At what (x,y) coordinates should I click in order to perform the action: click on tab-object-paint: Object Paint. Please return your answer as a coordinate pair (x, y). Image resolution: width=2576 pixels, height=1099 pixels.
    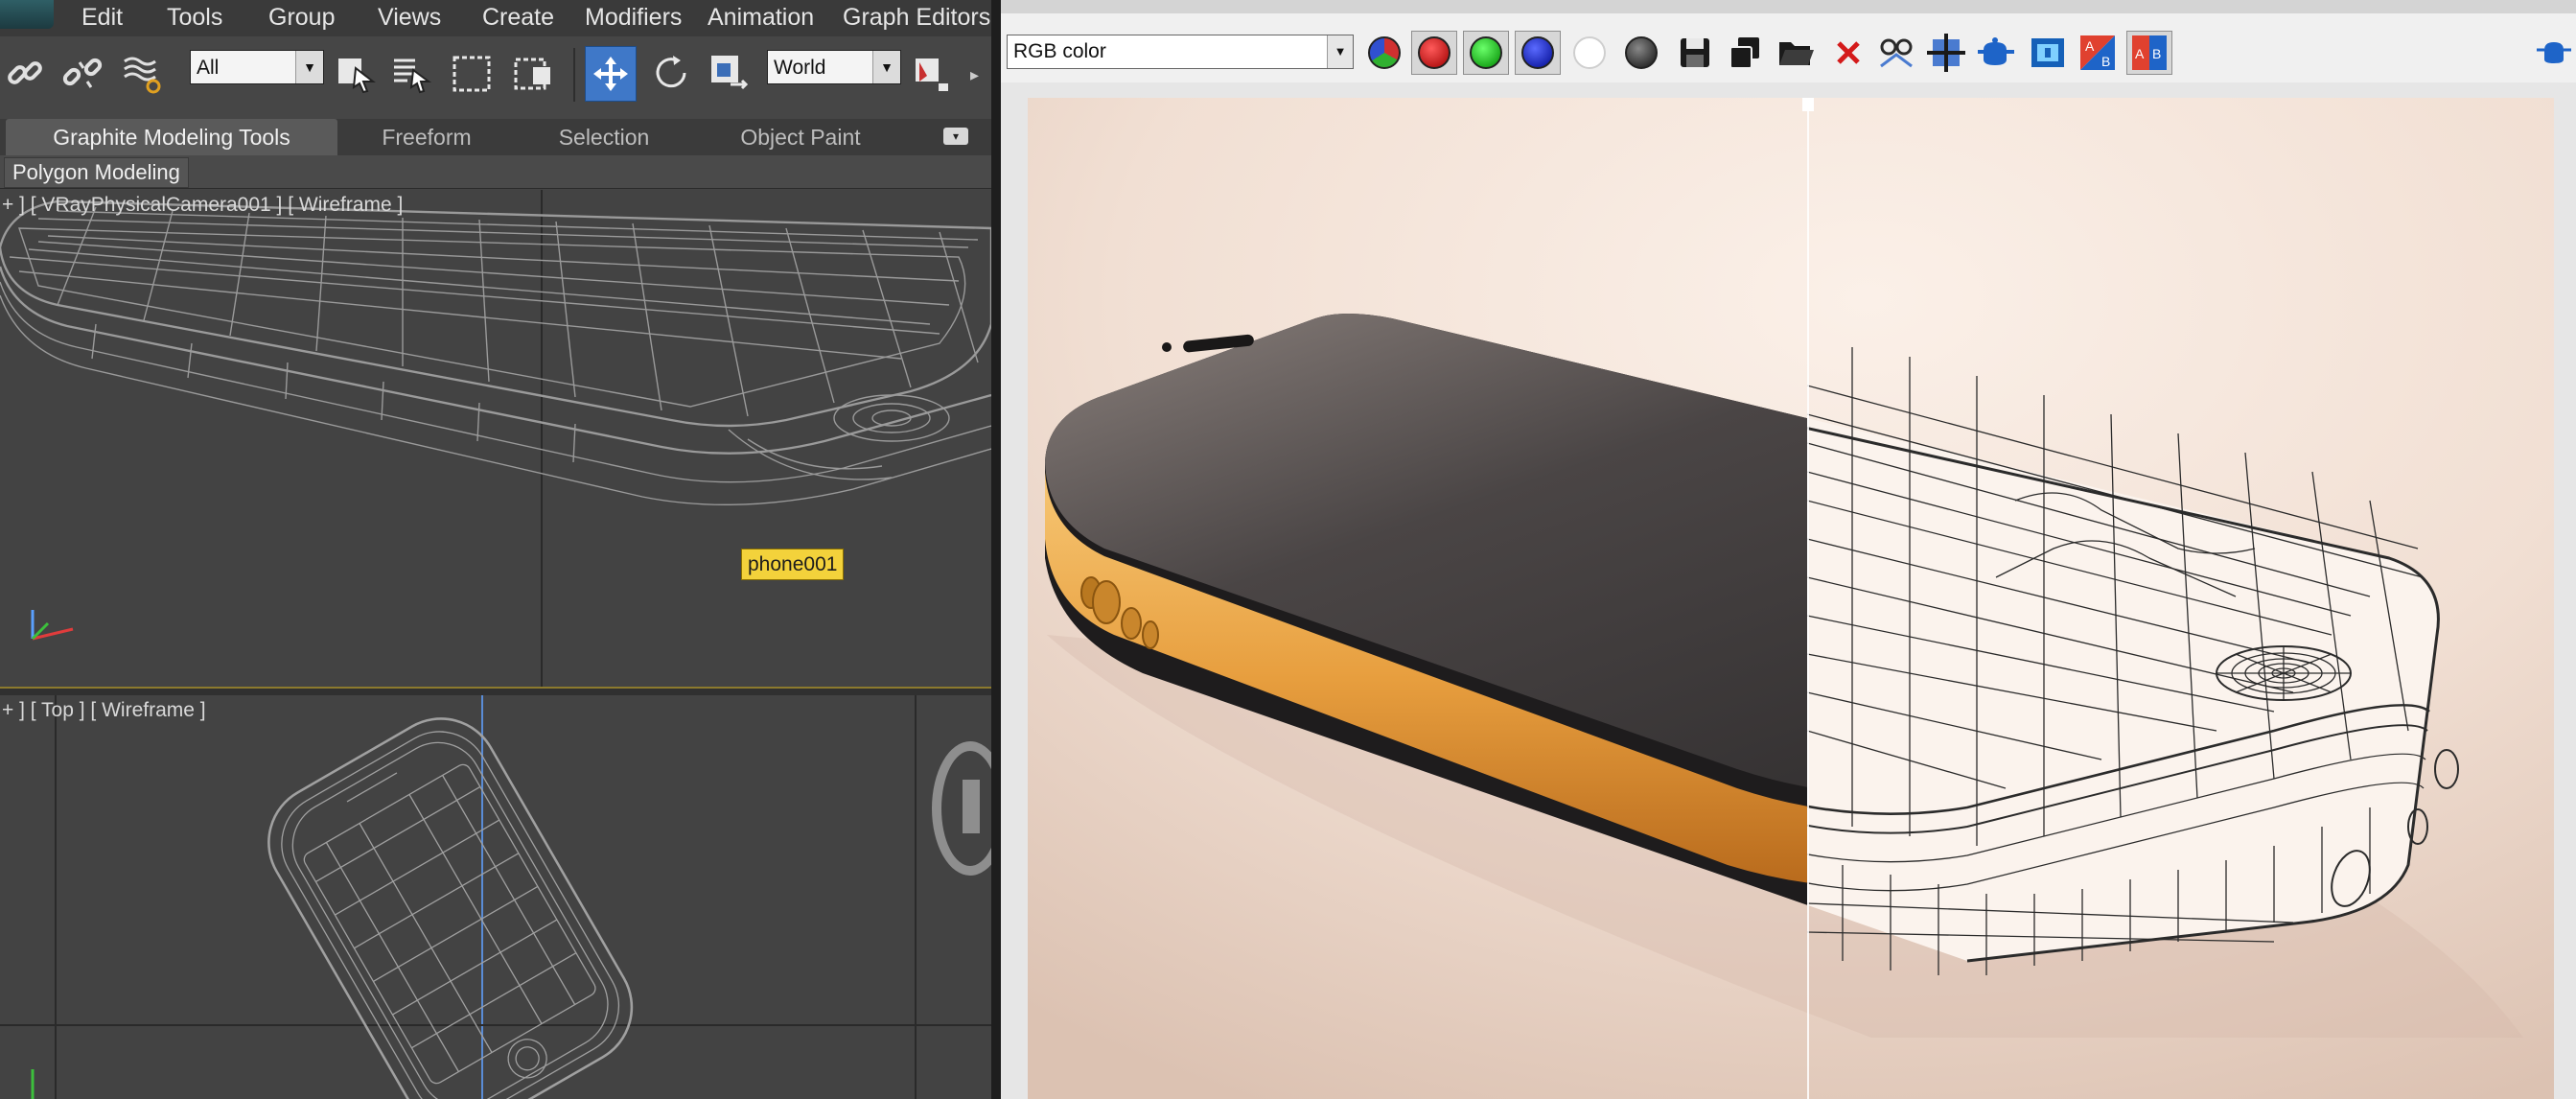
    Looking at the image, I should click on (801, 137).